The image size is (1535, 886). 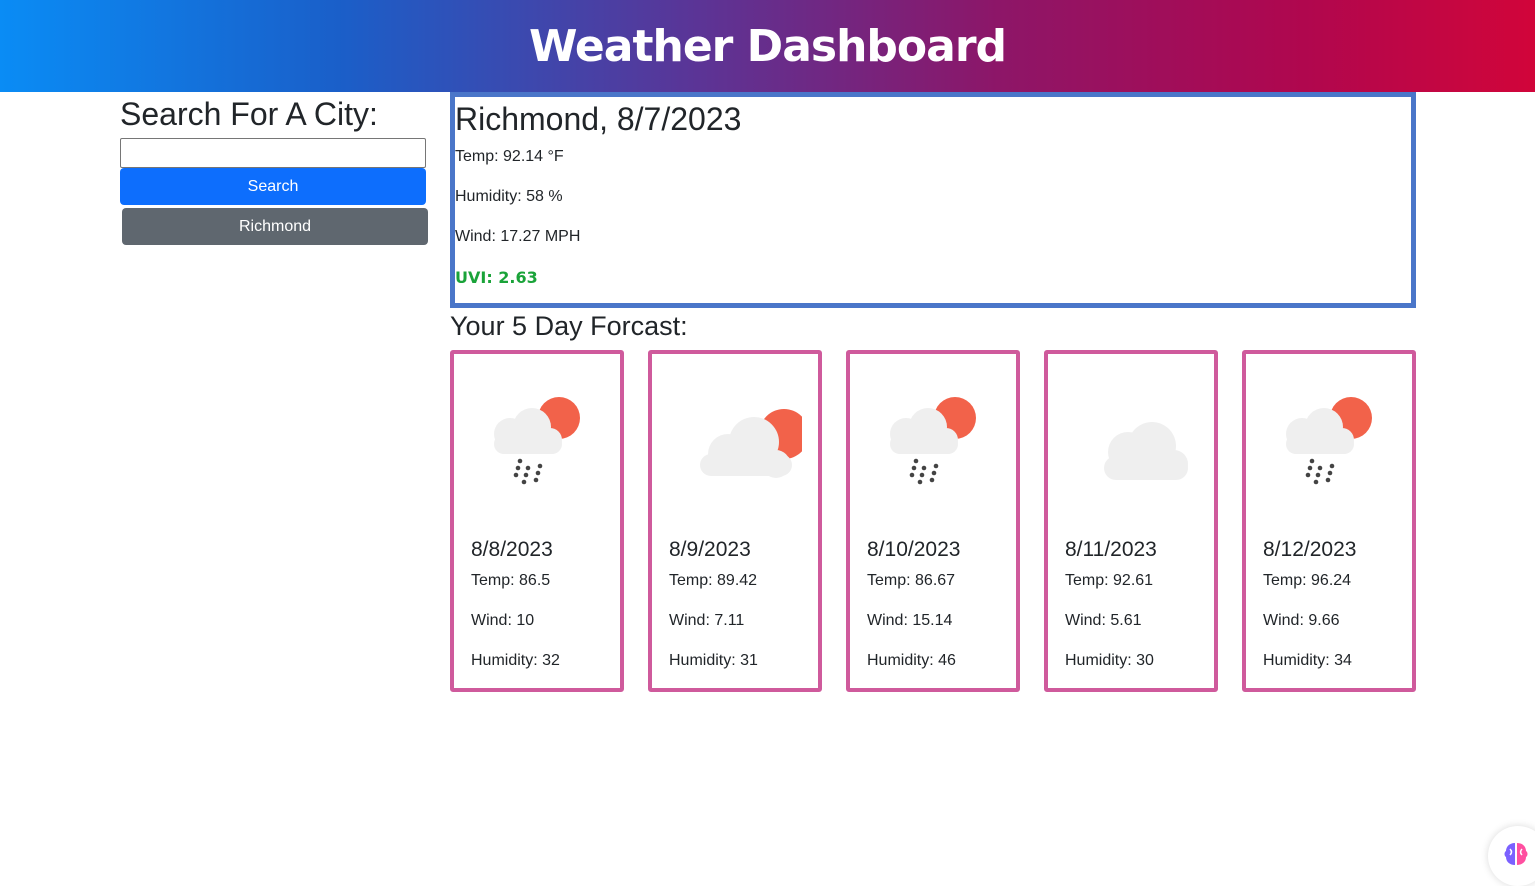 What do you see at coordinates (1109, 580) in the screenshot?
I see `forecast-temp: Temp: 92.61` at bounding box center [1109, 580].